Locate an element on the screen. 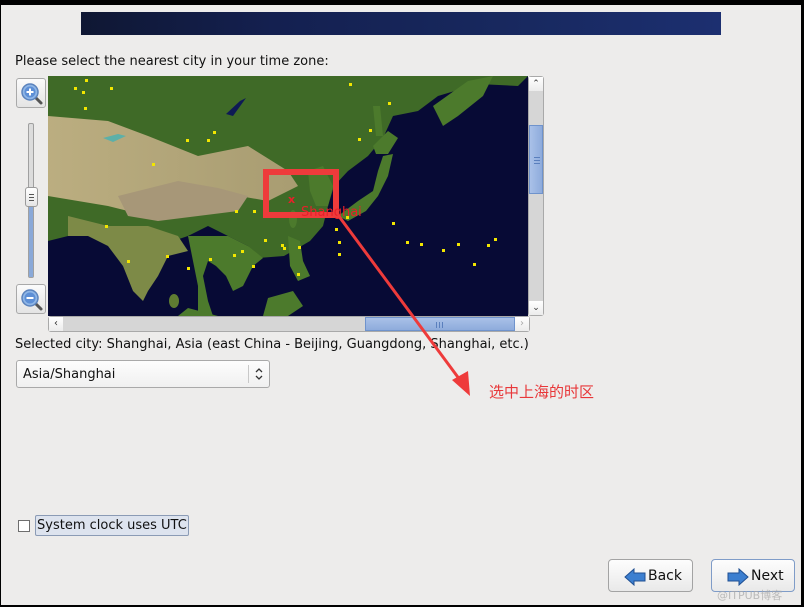 The height and width of the screenshot is (607, 804). land-borneo is located at coordinates (283, 303).